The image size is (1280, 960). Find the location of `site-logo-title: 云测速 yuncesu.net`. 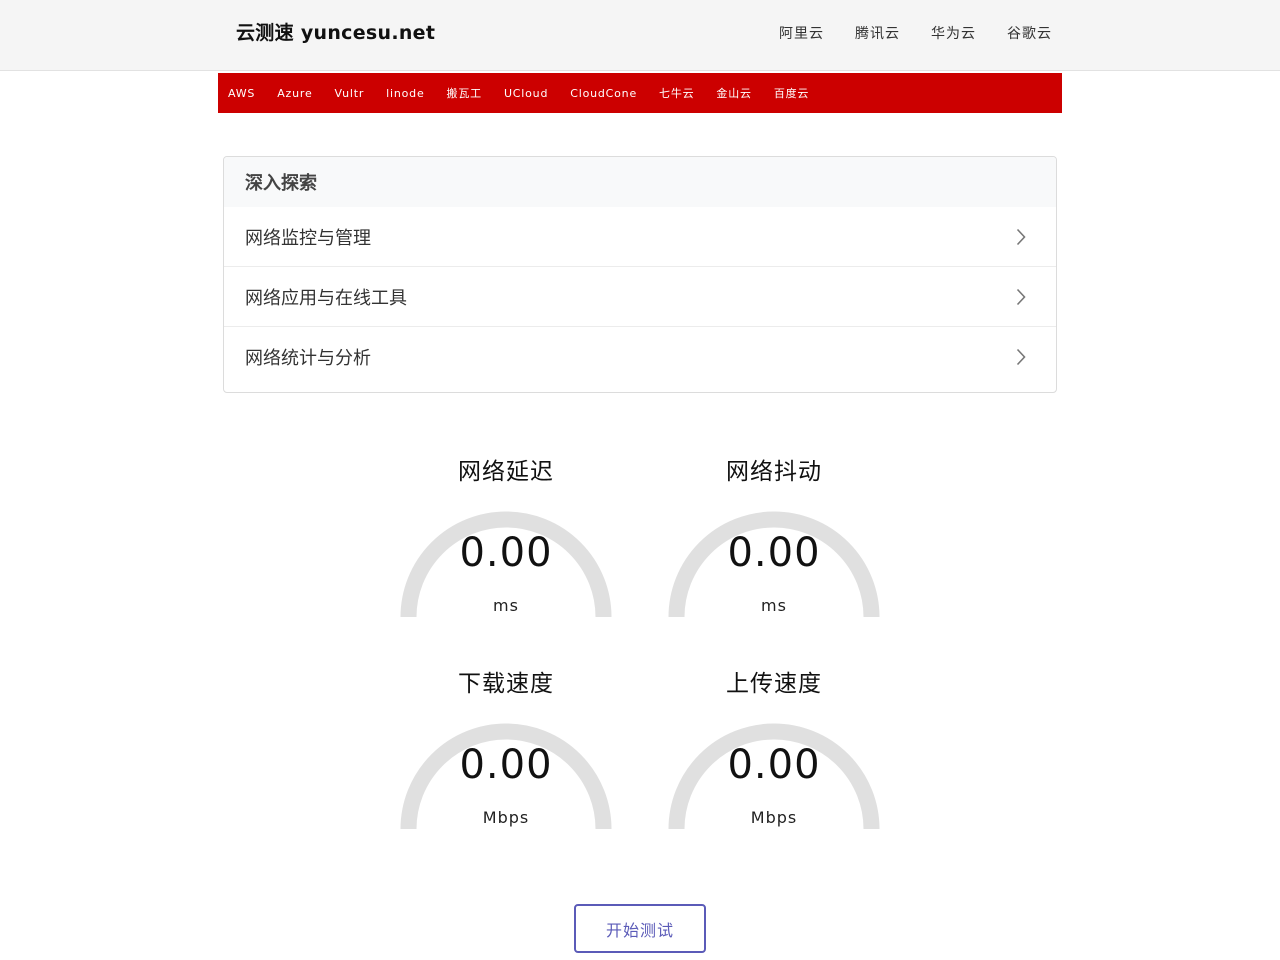

site-logo-title: 云测速 yuncesu.net is located at coordinates (335, 31).